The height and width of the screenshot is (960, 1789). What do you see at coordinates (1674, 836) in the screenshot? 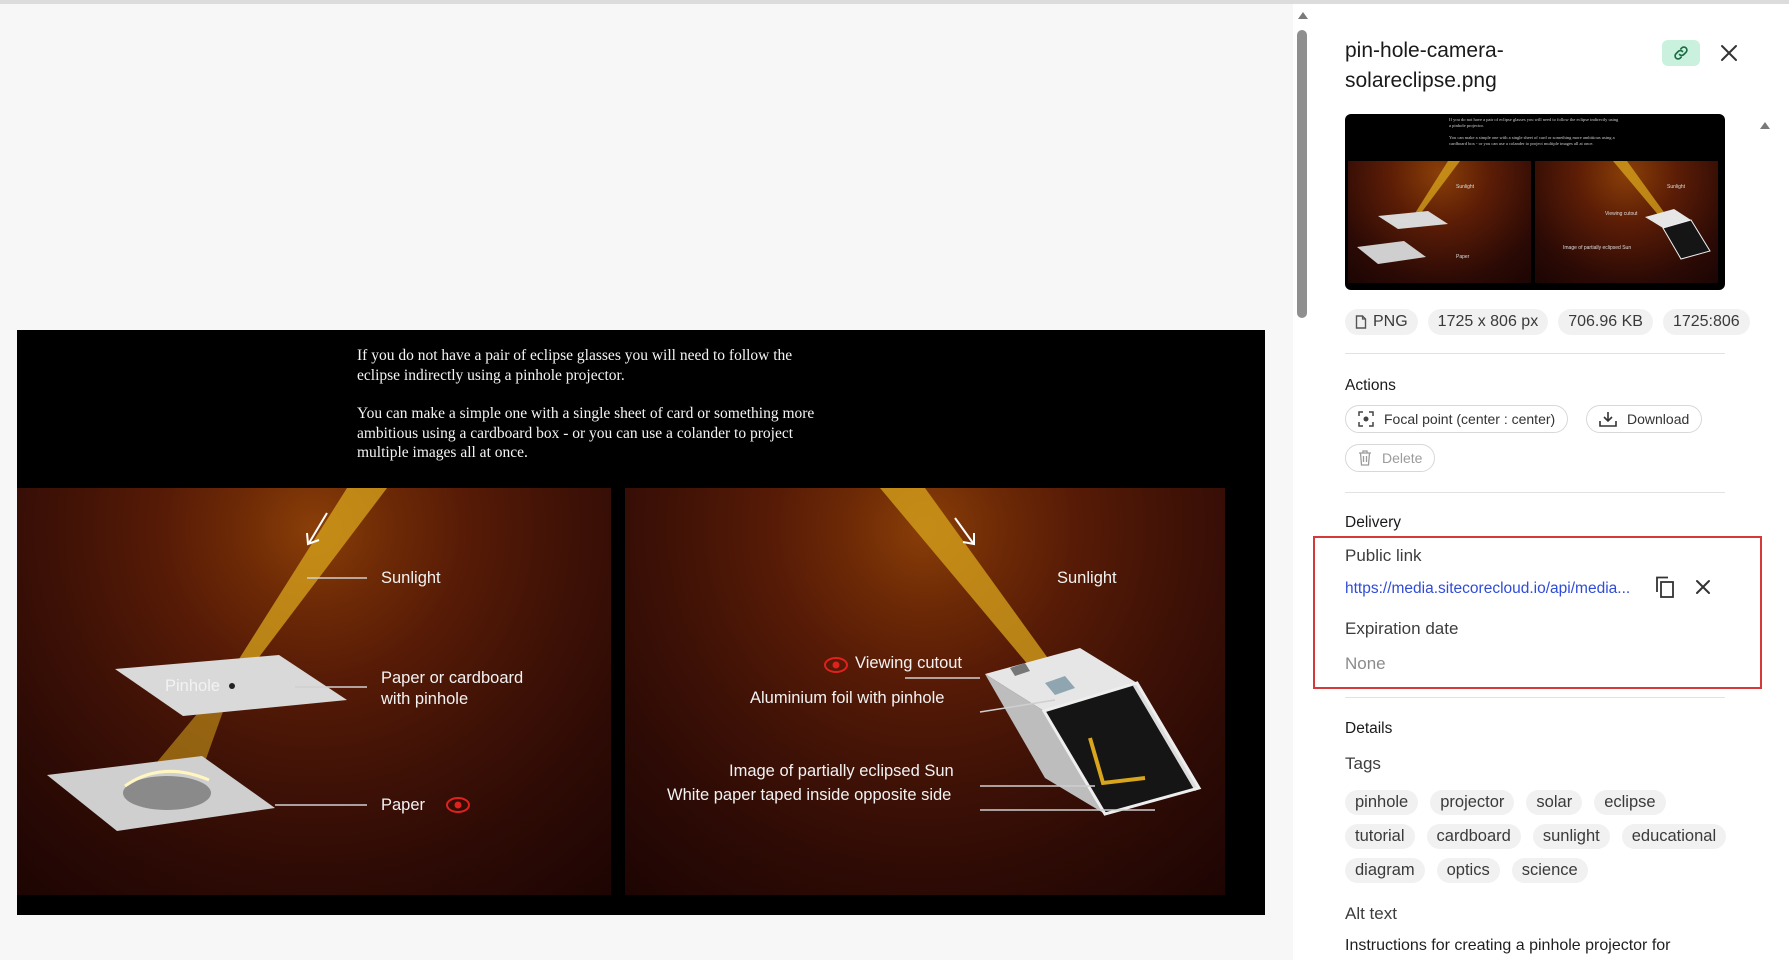
I see `tag-chip: educational` at bounding box center [1674, 836].